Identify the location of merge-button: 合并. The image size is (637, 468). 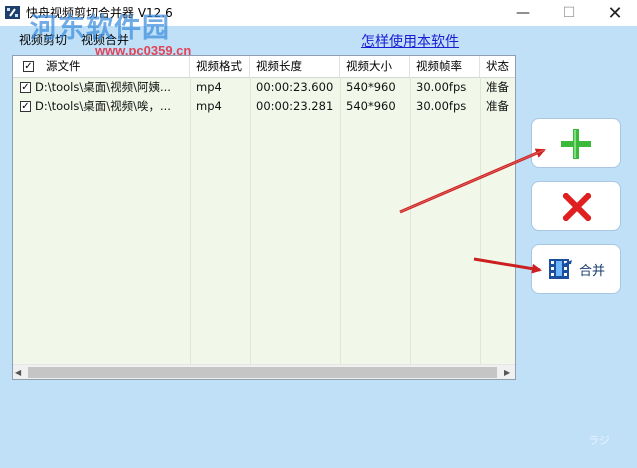
(576, 269).